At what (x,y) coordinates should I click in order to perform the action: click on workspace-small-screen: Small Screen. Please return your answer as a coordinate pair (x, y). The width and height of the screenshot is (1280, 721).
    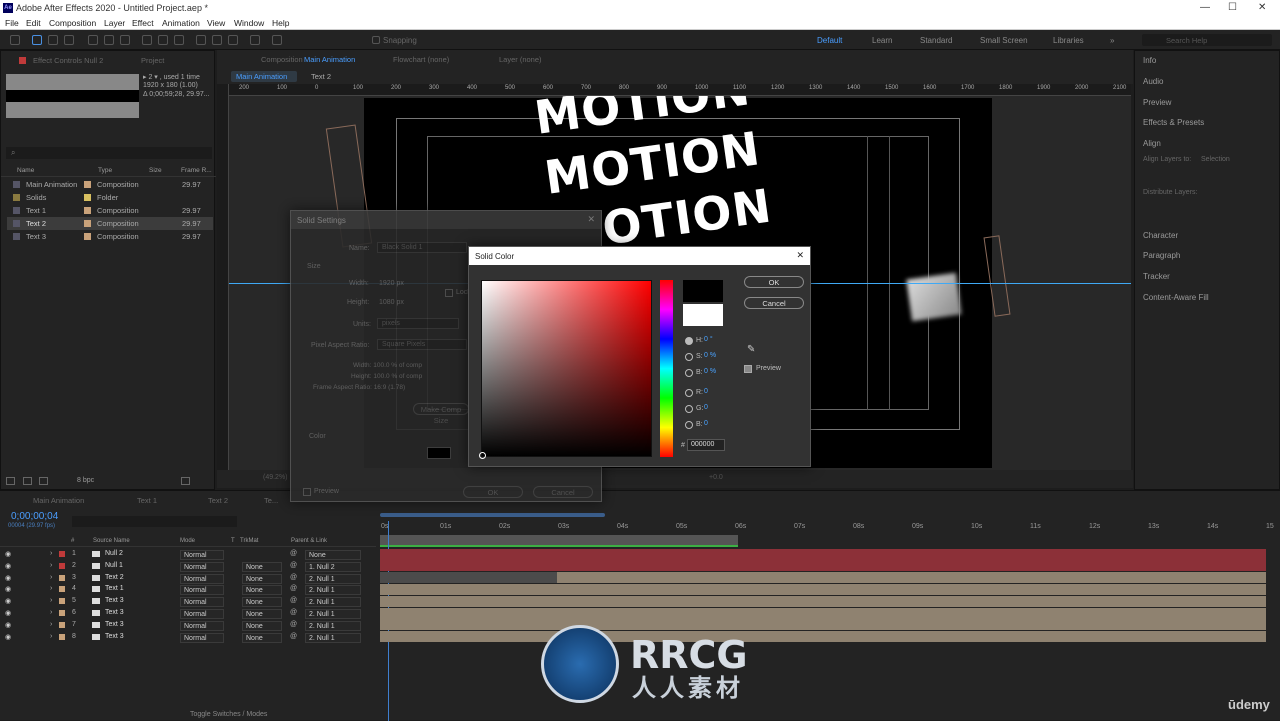
    Looking at the image, I should click on (1004, 40).